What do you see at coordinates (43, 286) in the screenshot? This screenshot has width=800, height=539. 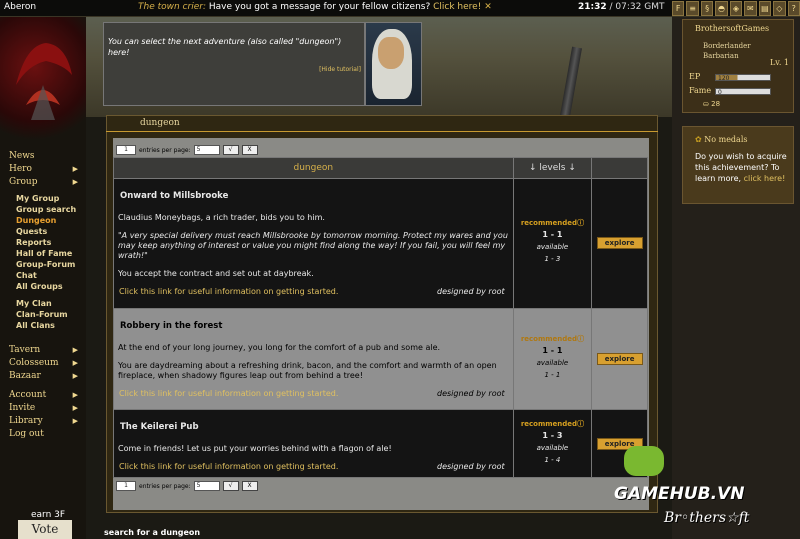 I see `nav-all-groups: All Groups` at bounding box center [43, 286].